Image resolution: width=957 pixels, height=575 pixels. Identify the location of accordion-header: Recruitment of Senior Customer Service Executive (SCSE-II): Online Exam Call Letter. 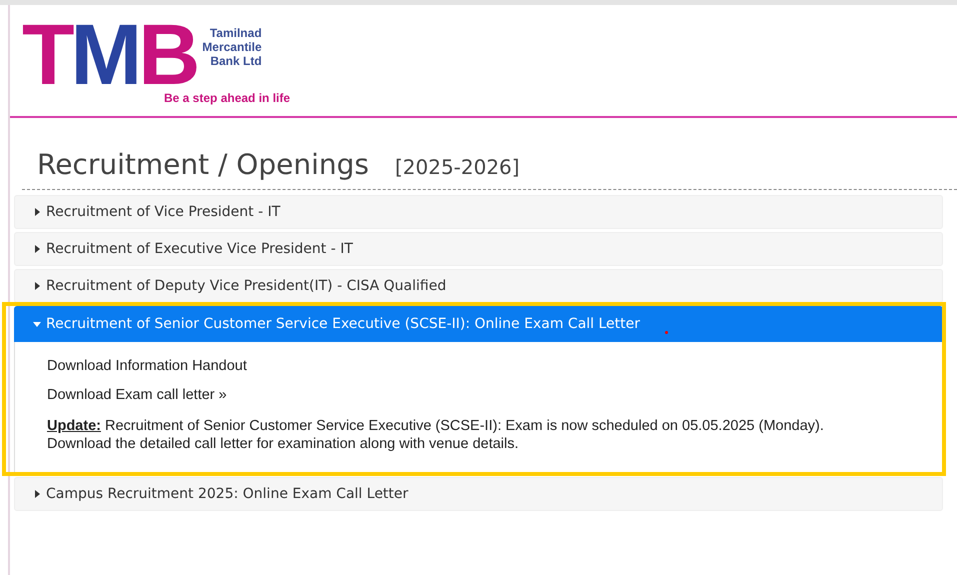
(478, 324).